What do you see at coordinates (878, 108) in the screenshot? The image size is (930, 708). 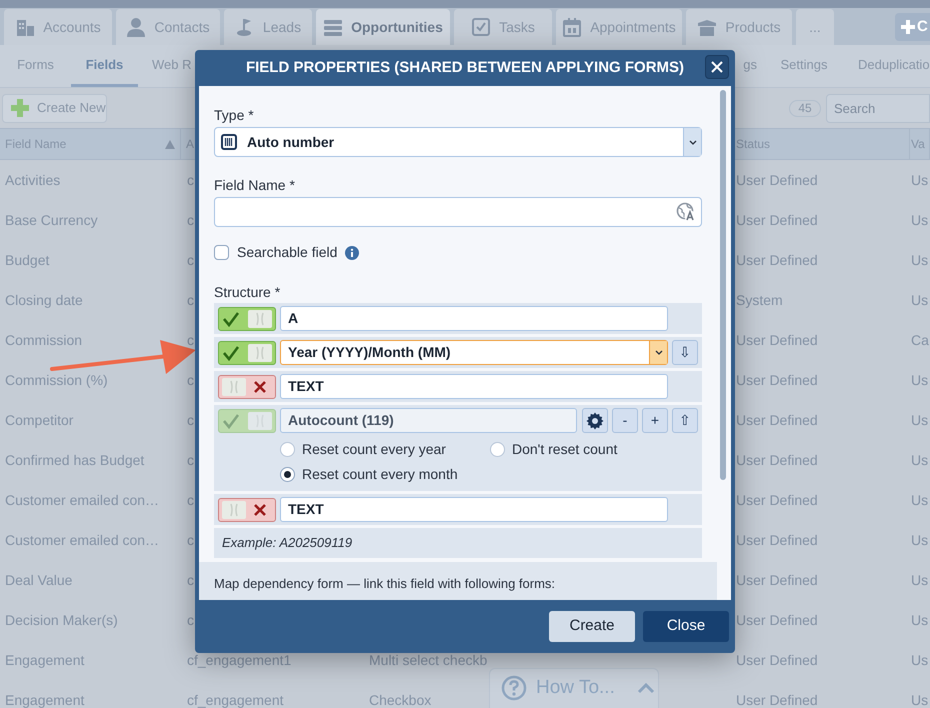 I see `search-field: Search` at bounding box center [878, 108].